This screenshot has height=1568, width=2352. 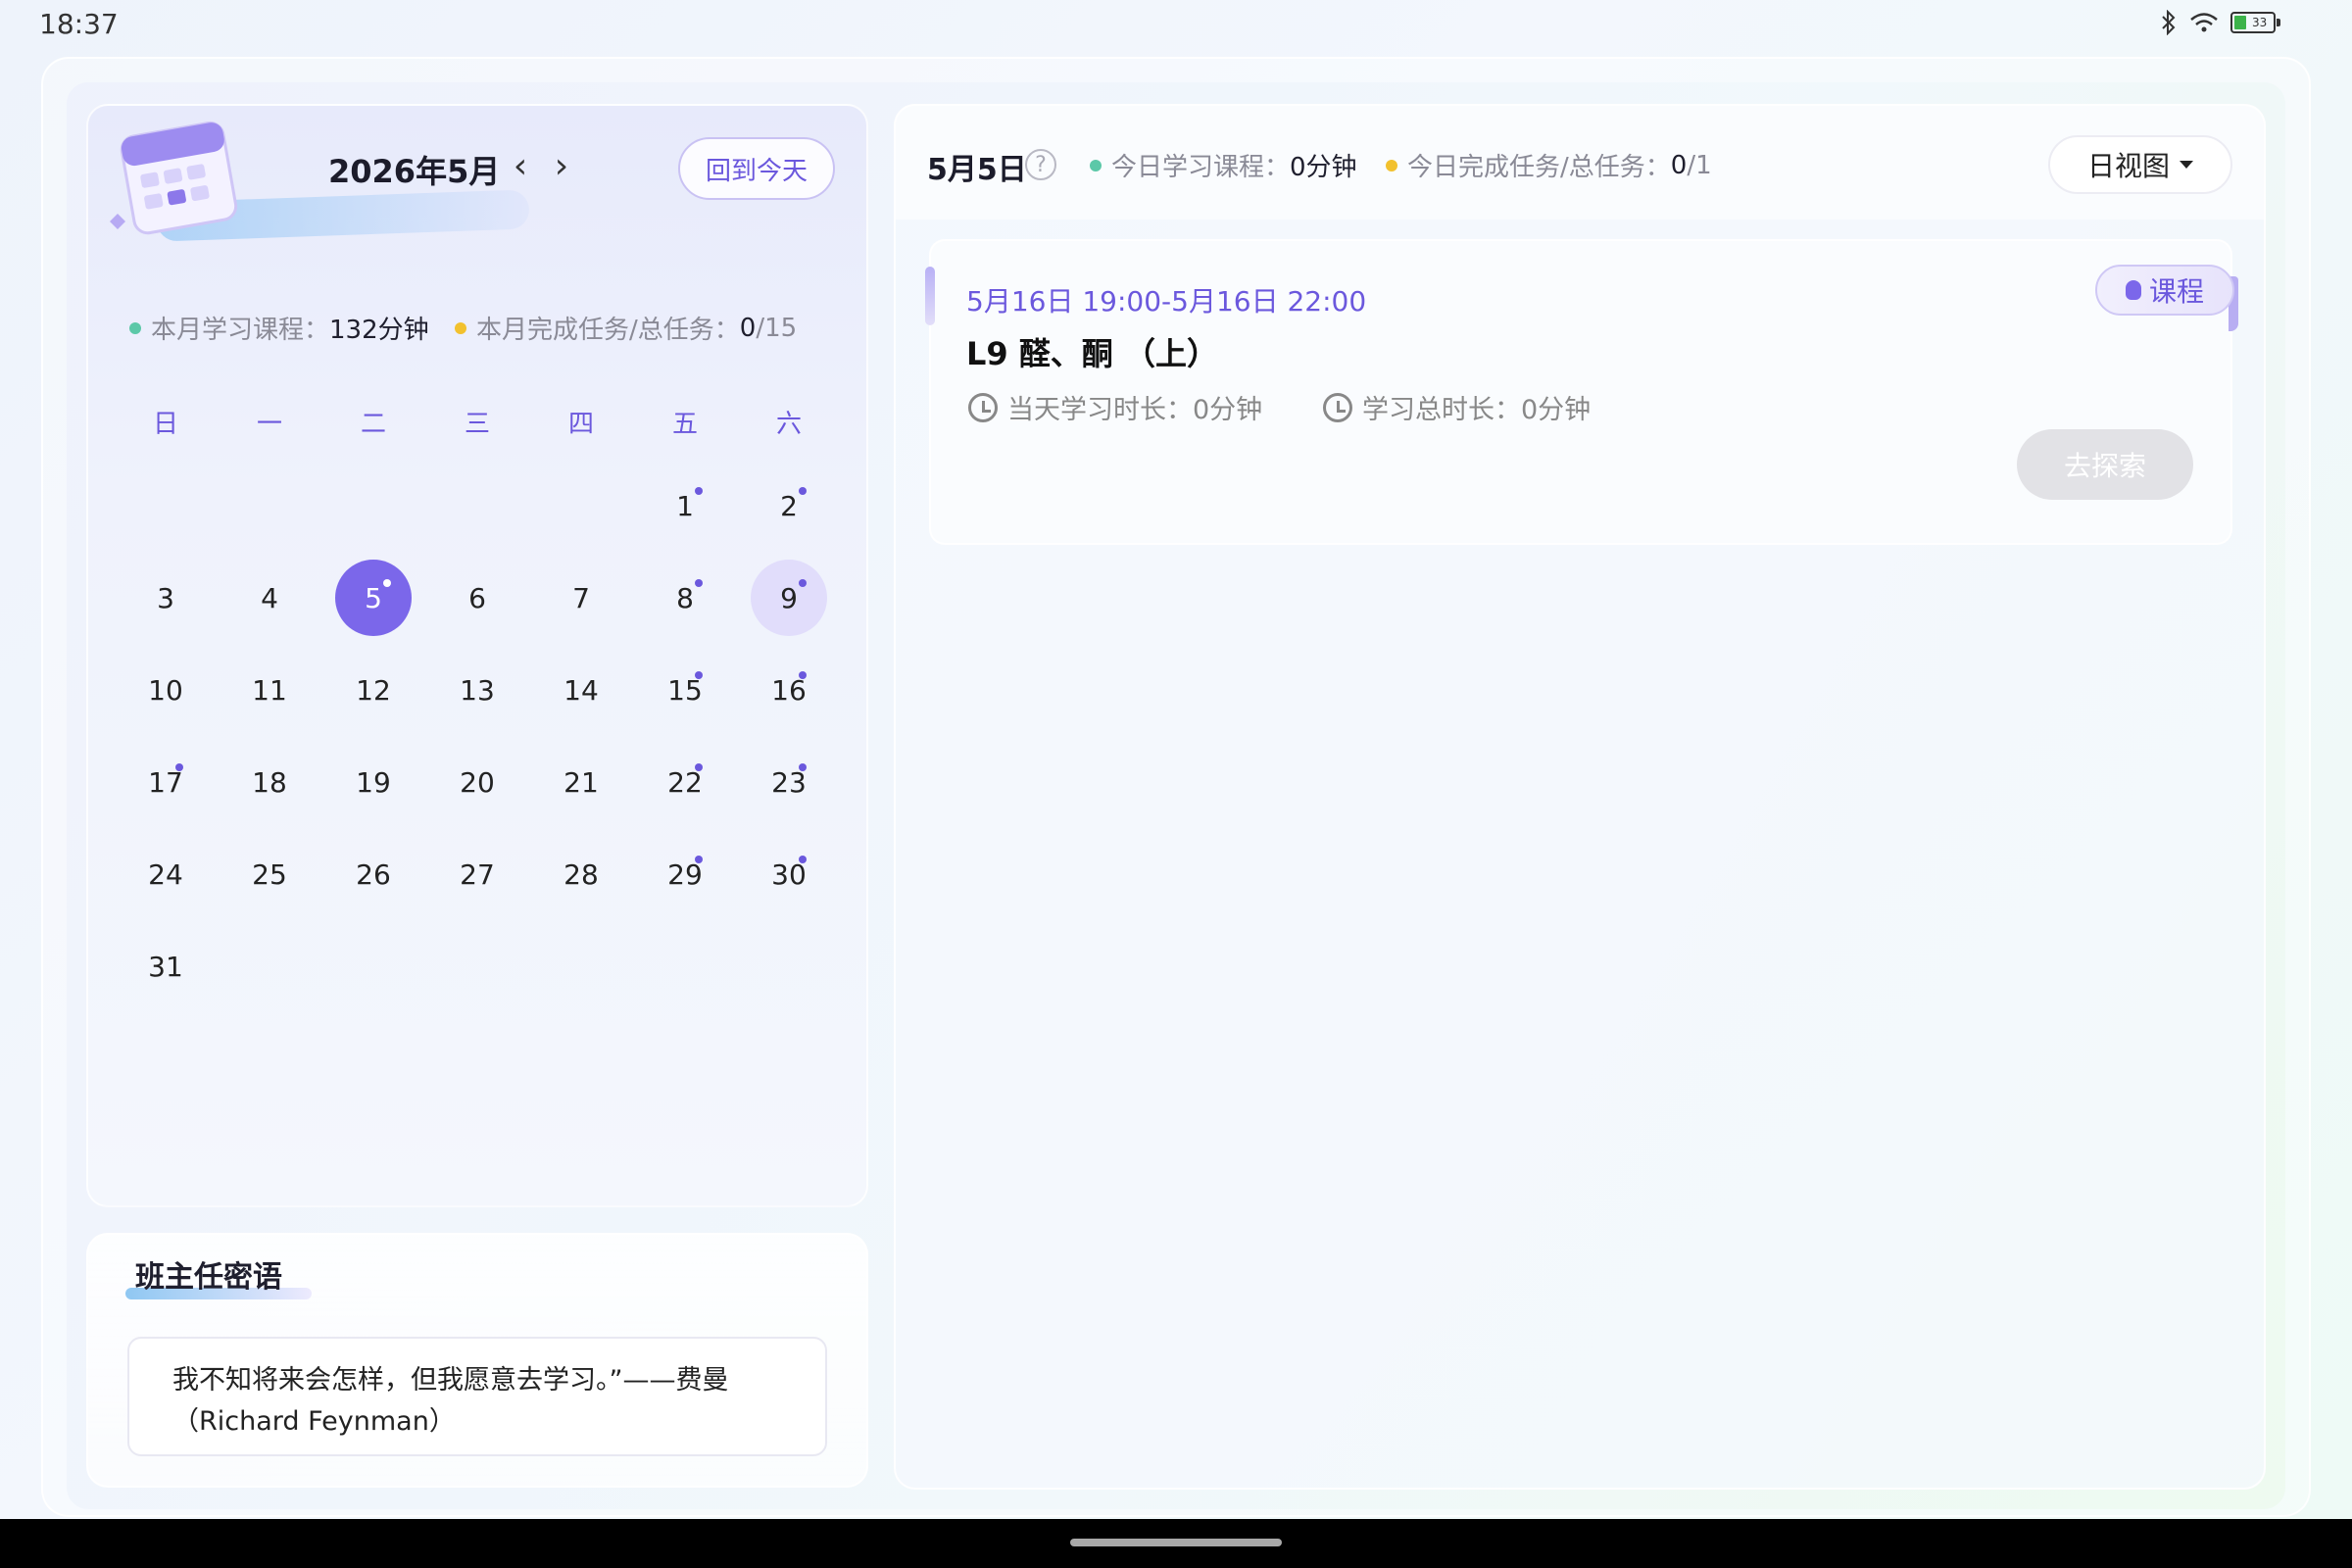 I want to click on home-indicator, so click(x=1176, y=1542).